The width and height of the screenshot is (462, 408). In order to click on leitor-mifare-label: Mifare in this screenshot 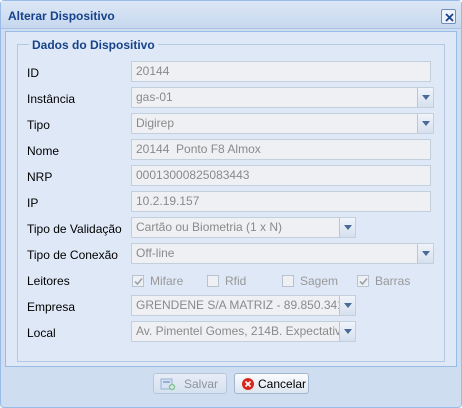, I will do `click(167, 281)`.